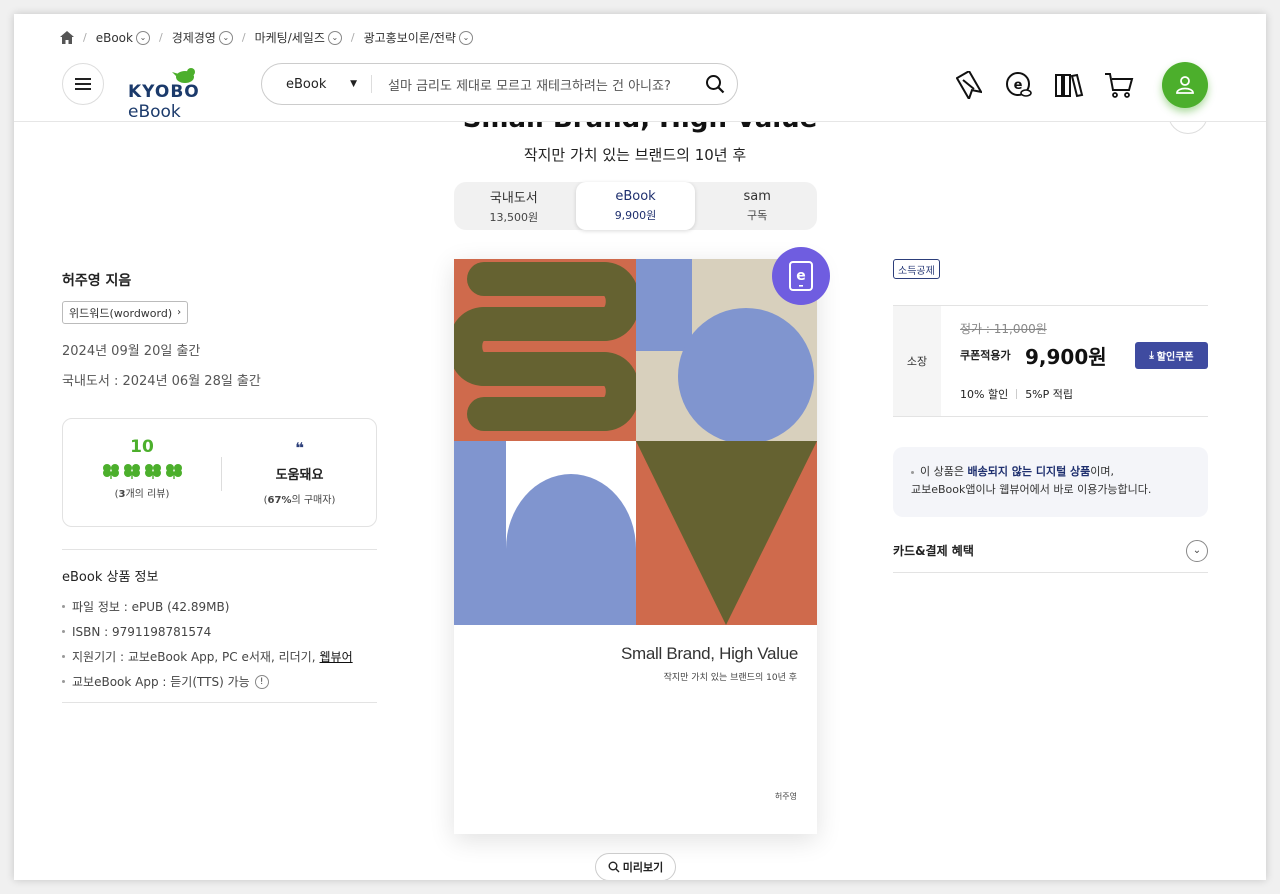  What do you see at coordinates (110, 577) in the screenshot?
I see `ebook-info-title: eBook 상품 정보` at bounding box center [110, 577].